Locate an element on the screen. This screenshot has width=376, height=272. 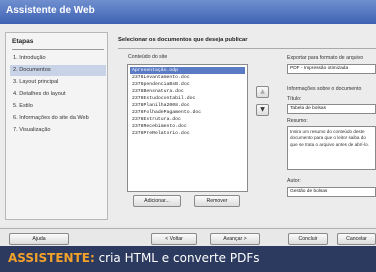
heading-divider is located at coordinates (247, 48).